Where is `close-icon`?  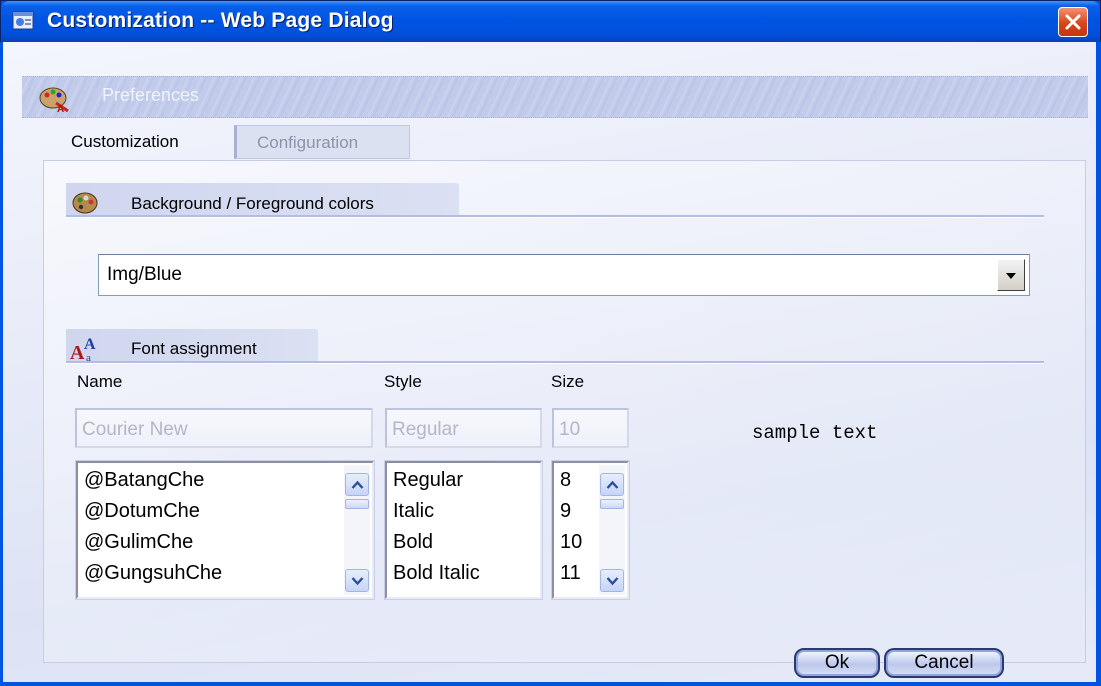 close-icon is located at coordinates (1073, 22).